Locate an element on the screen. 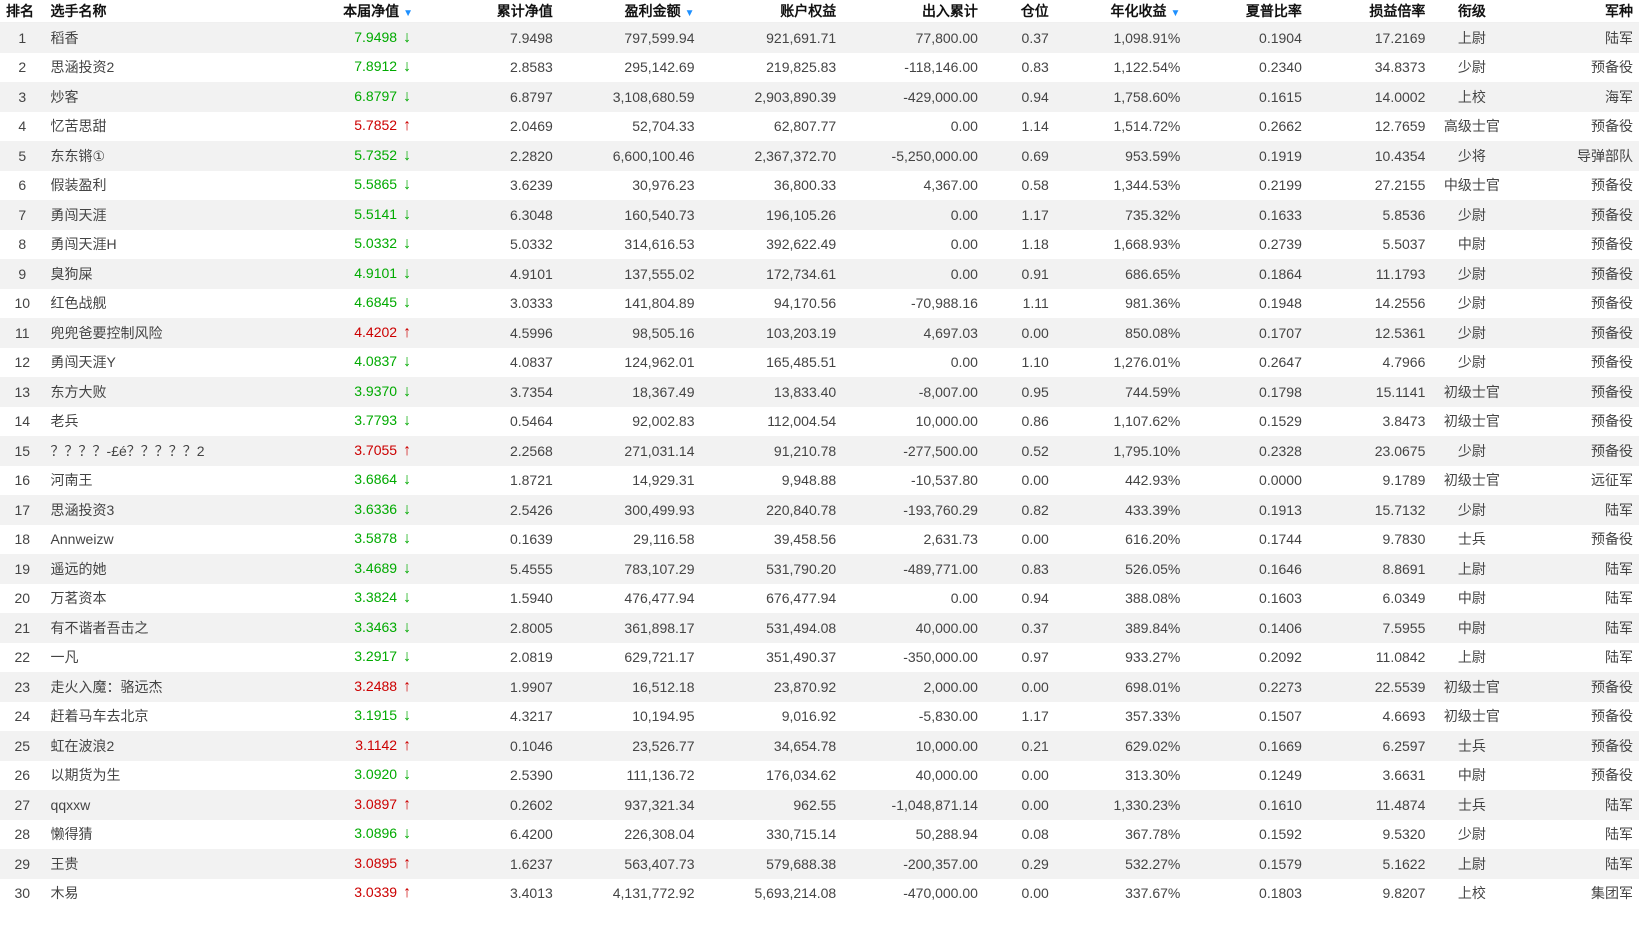 The width and height of the screenshot is (1639, 944). flow-cell: -5,250,000.00 is located at coordinates (913, 156).